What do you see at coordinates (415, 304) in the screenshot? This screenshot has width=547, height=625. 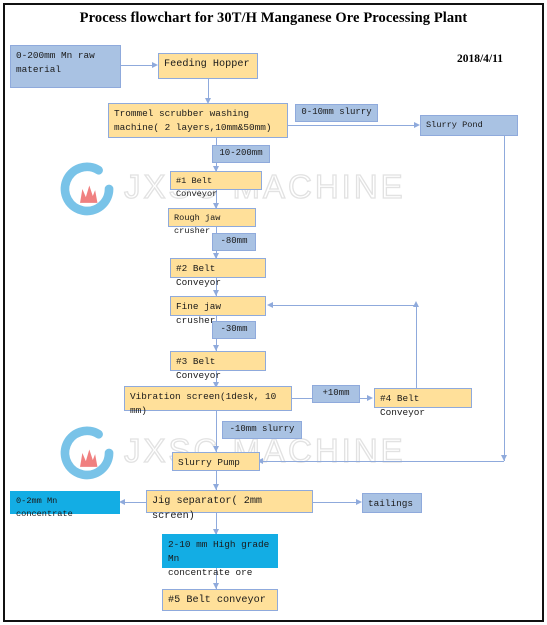 I see `arrowhead-recirc-corner` at bounding box center [415, 304].